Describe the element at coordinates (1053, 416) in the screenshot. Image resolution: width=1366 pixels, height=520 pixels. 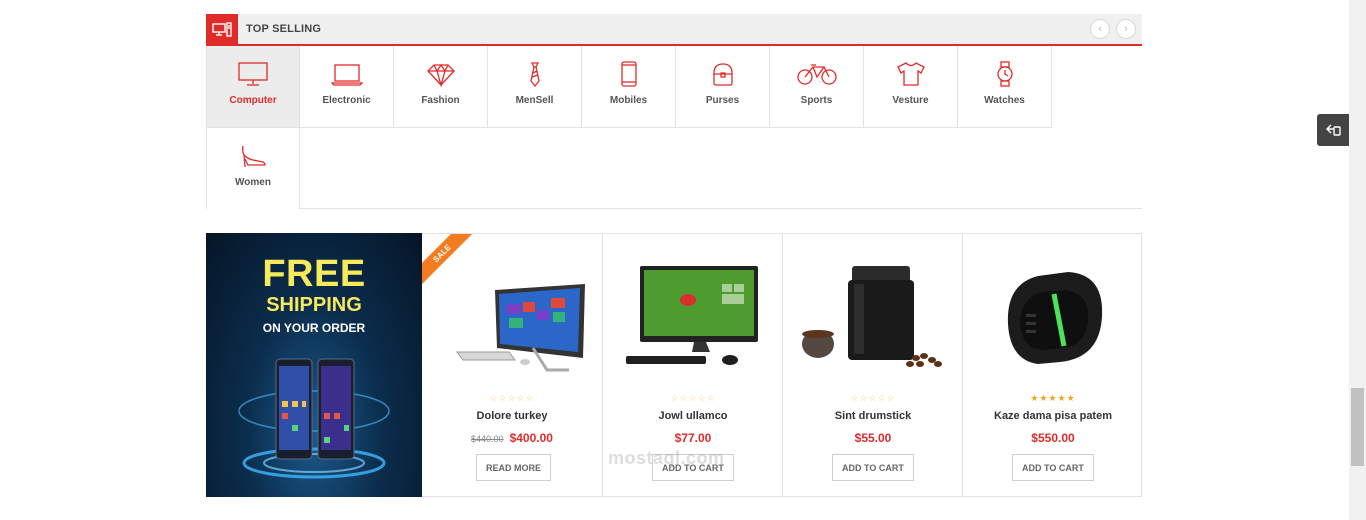
I see `product-name: Kaze dama pisa patem` at that location.